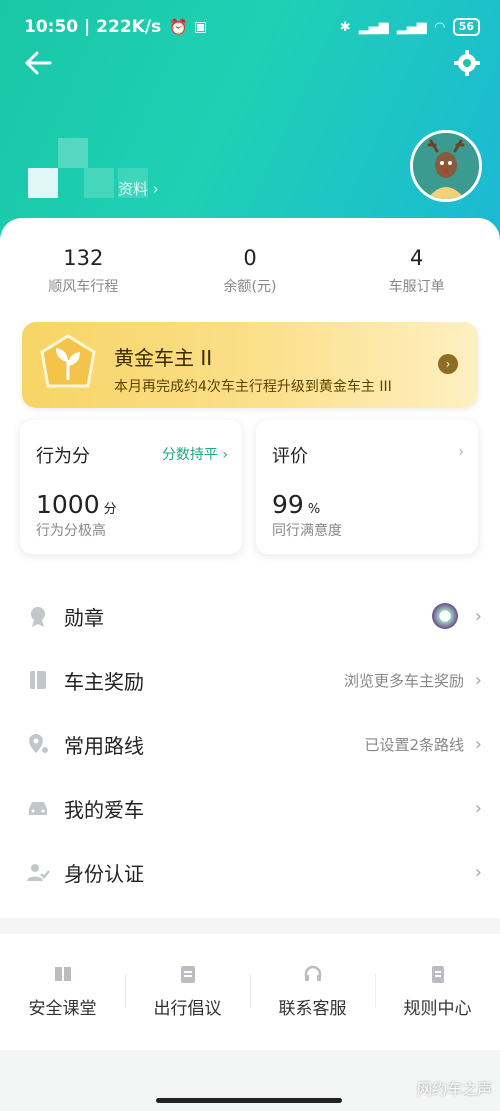 This screenshot has height=1111, width=500. I want to click on gold-subtitle: 本月再完成约4次车主行程升级到黄金车主 III, so click(253, 387).